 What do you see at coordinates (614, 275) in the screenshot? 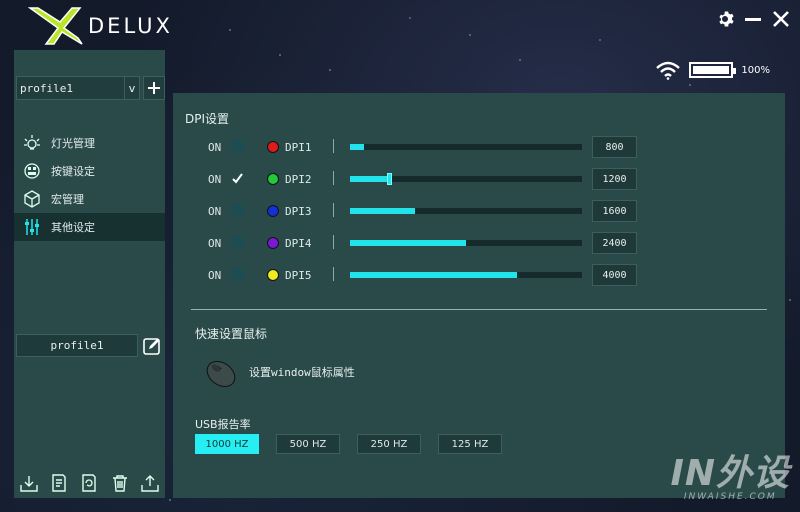
I see `dpi-value-field: 4000` at bounding box center [614, 275].